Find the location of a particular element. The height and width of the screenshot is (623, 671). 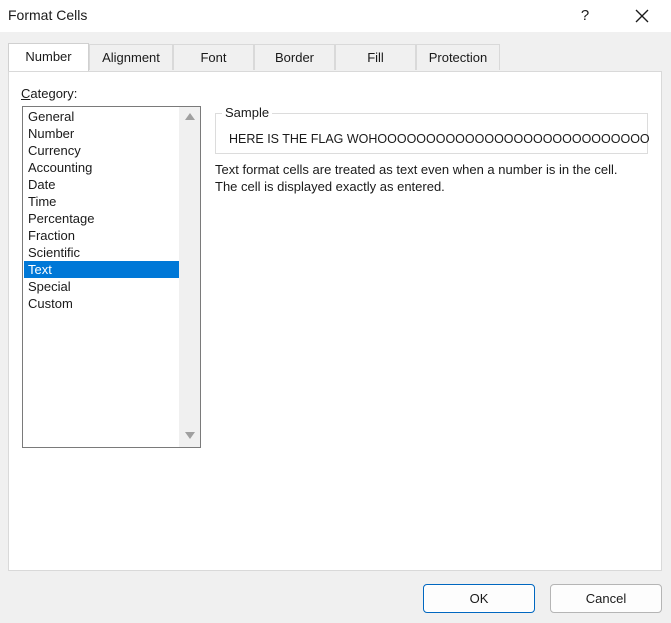

category-item-number: Number is located at coordinates (101, 133).